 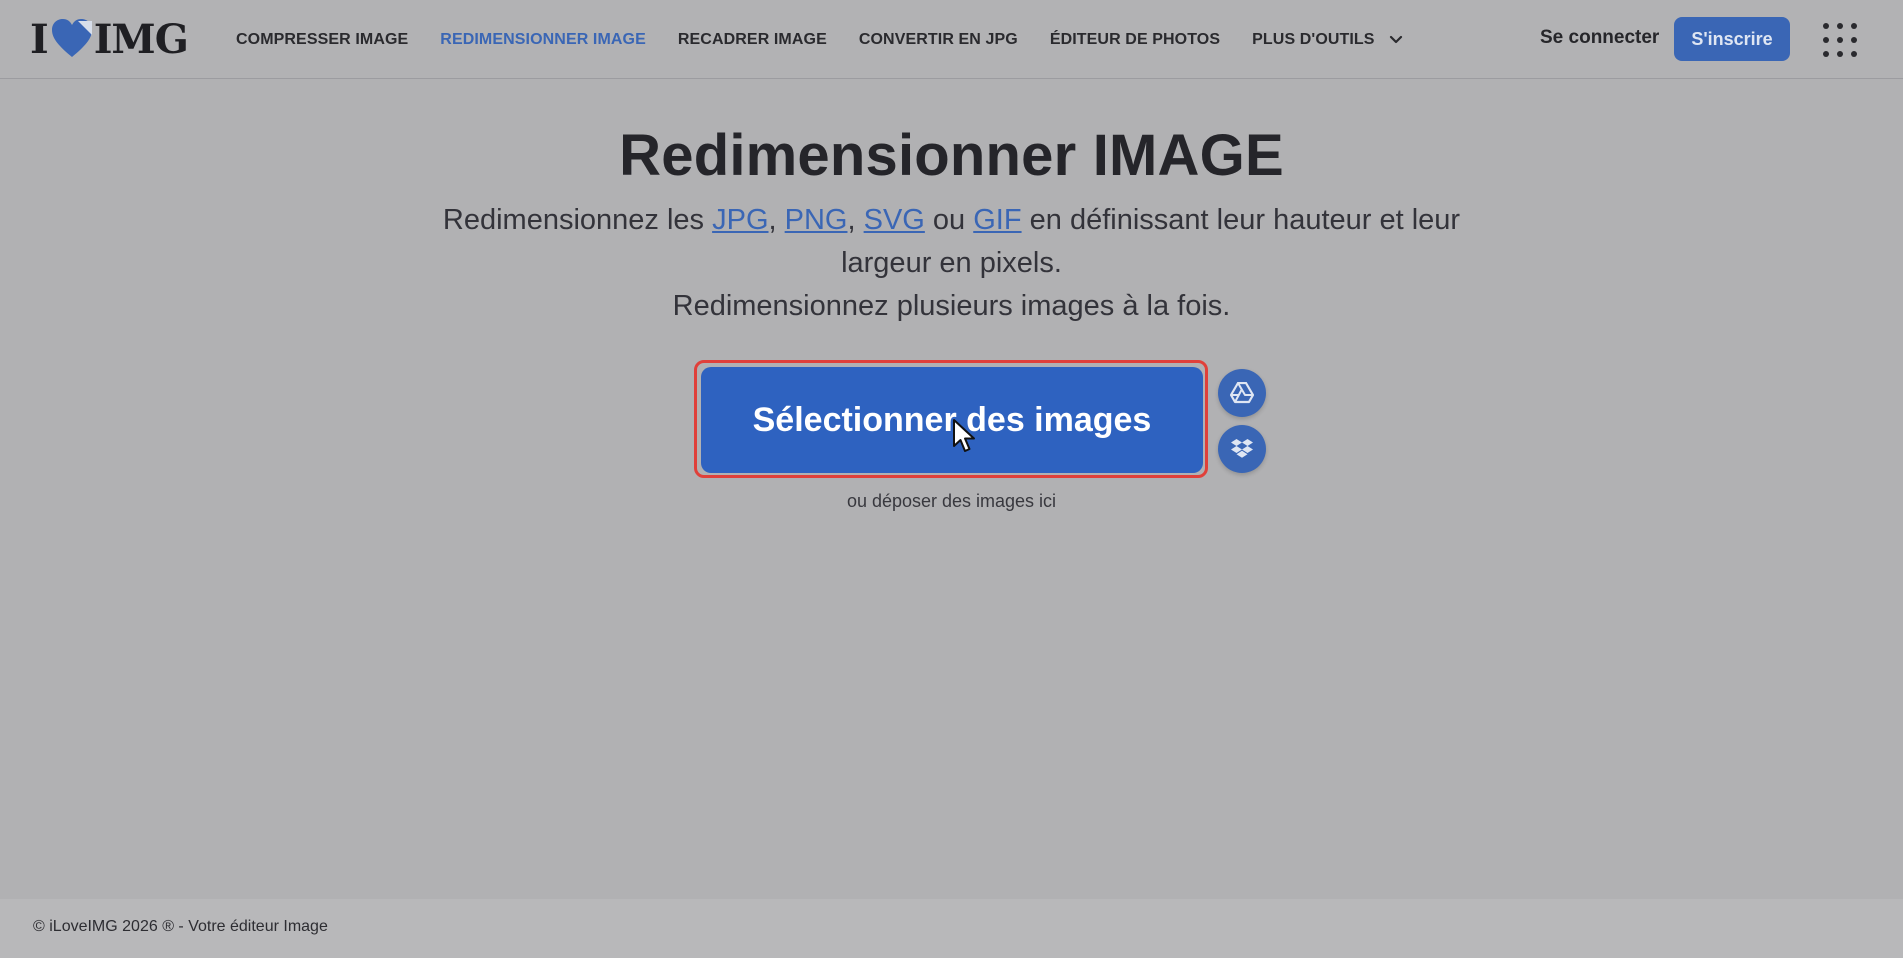 What do you see at coordinates (951, 928) in the screenshot?
I see `page-footer: © iLoveIMG 2026 ® - Votre éditeur Image` at bounding box center [951, 928].